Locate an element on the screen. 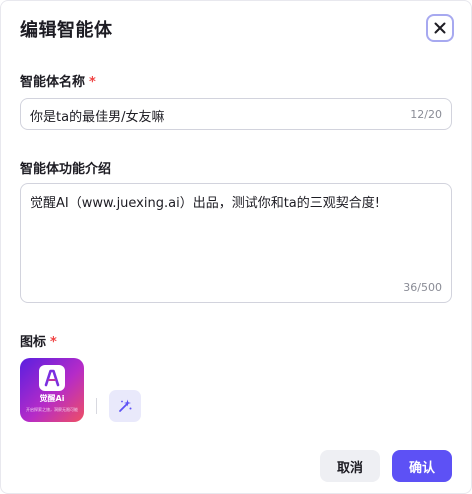 Image resolution: width=472 pixels, height=494 pixels. icon-label-text: 图标 is located at coordinates (33, 342).